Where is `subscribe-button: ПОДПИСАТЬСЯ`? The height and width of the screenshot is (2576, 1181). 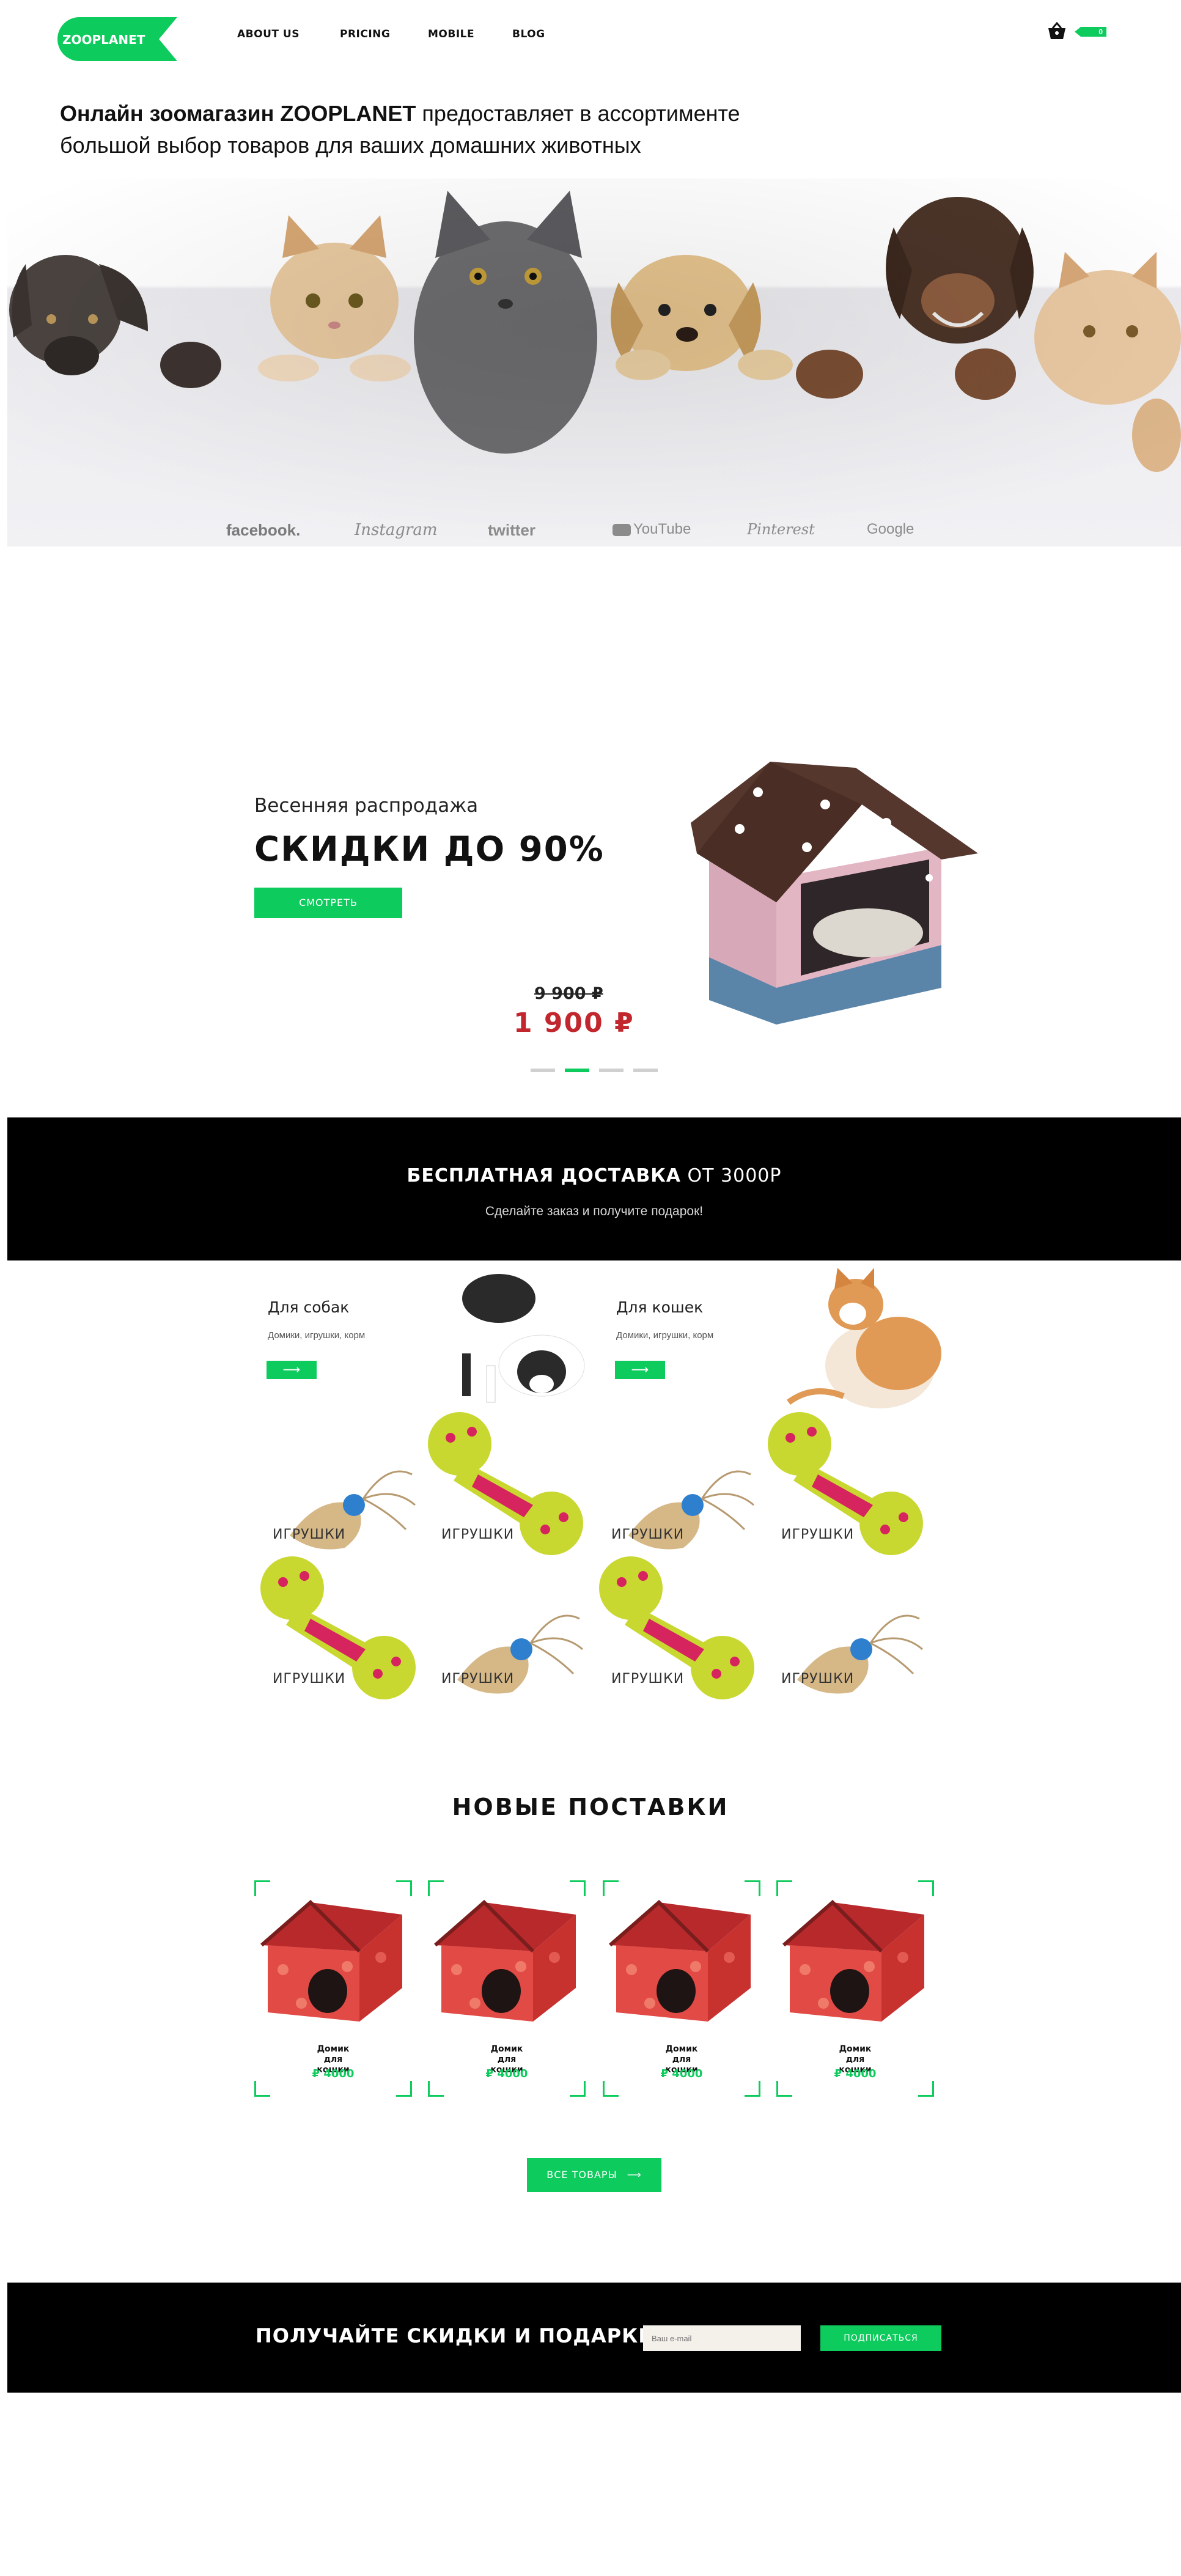
subscribe-button: ПОДПИСАТЬСЯ is located at coordinates (881, 2338).